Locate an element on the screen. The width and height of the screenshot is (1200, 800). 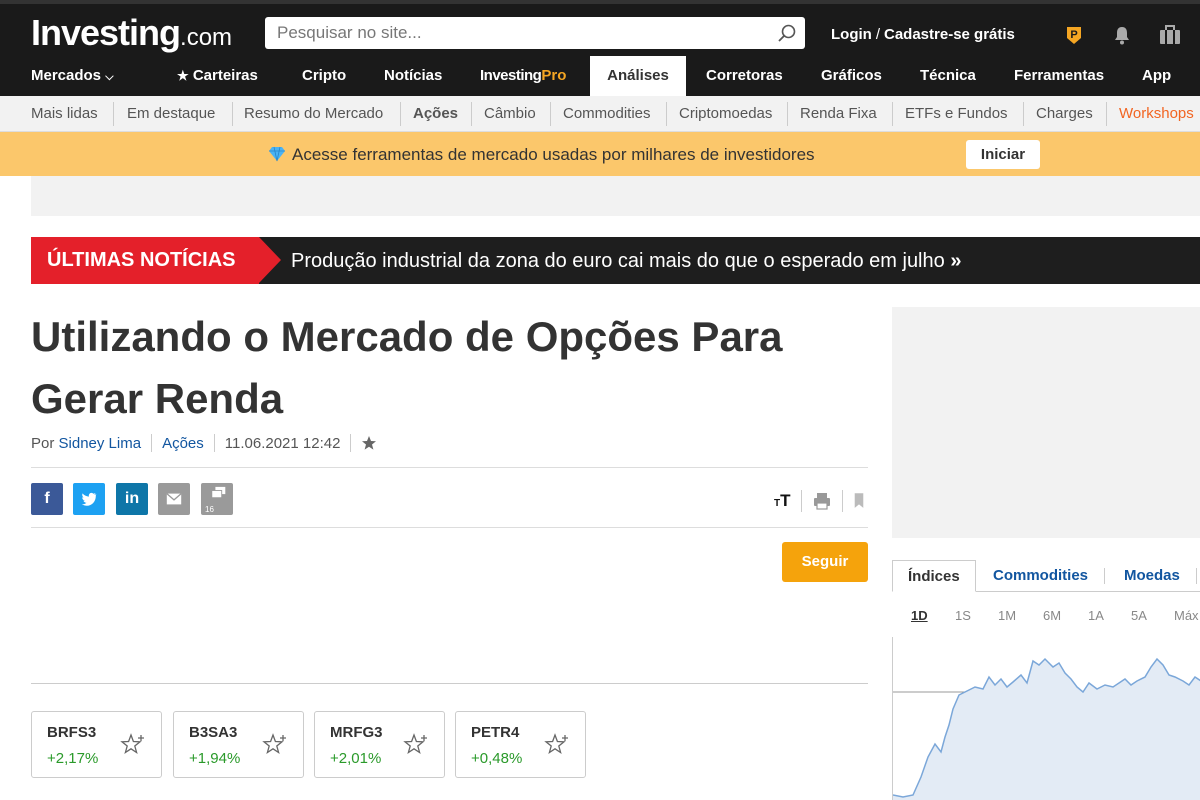
investingpro-icon: P is located at coordinates (1074, 35).